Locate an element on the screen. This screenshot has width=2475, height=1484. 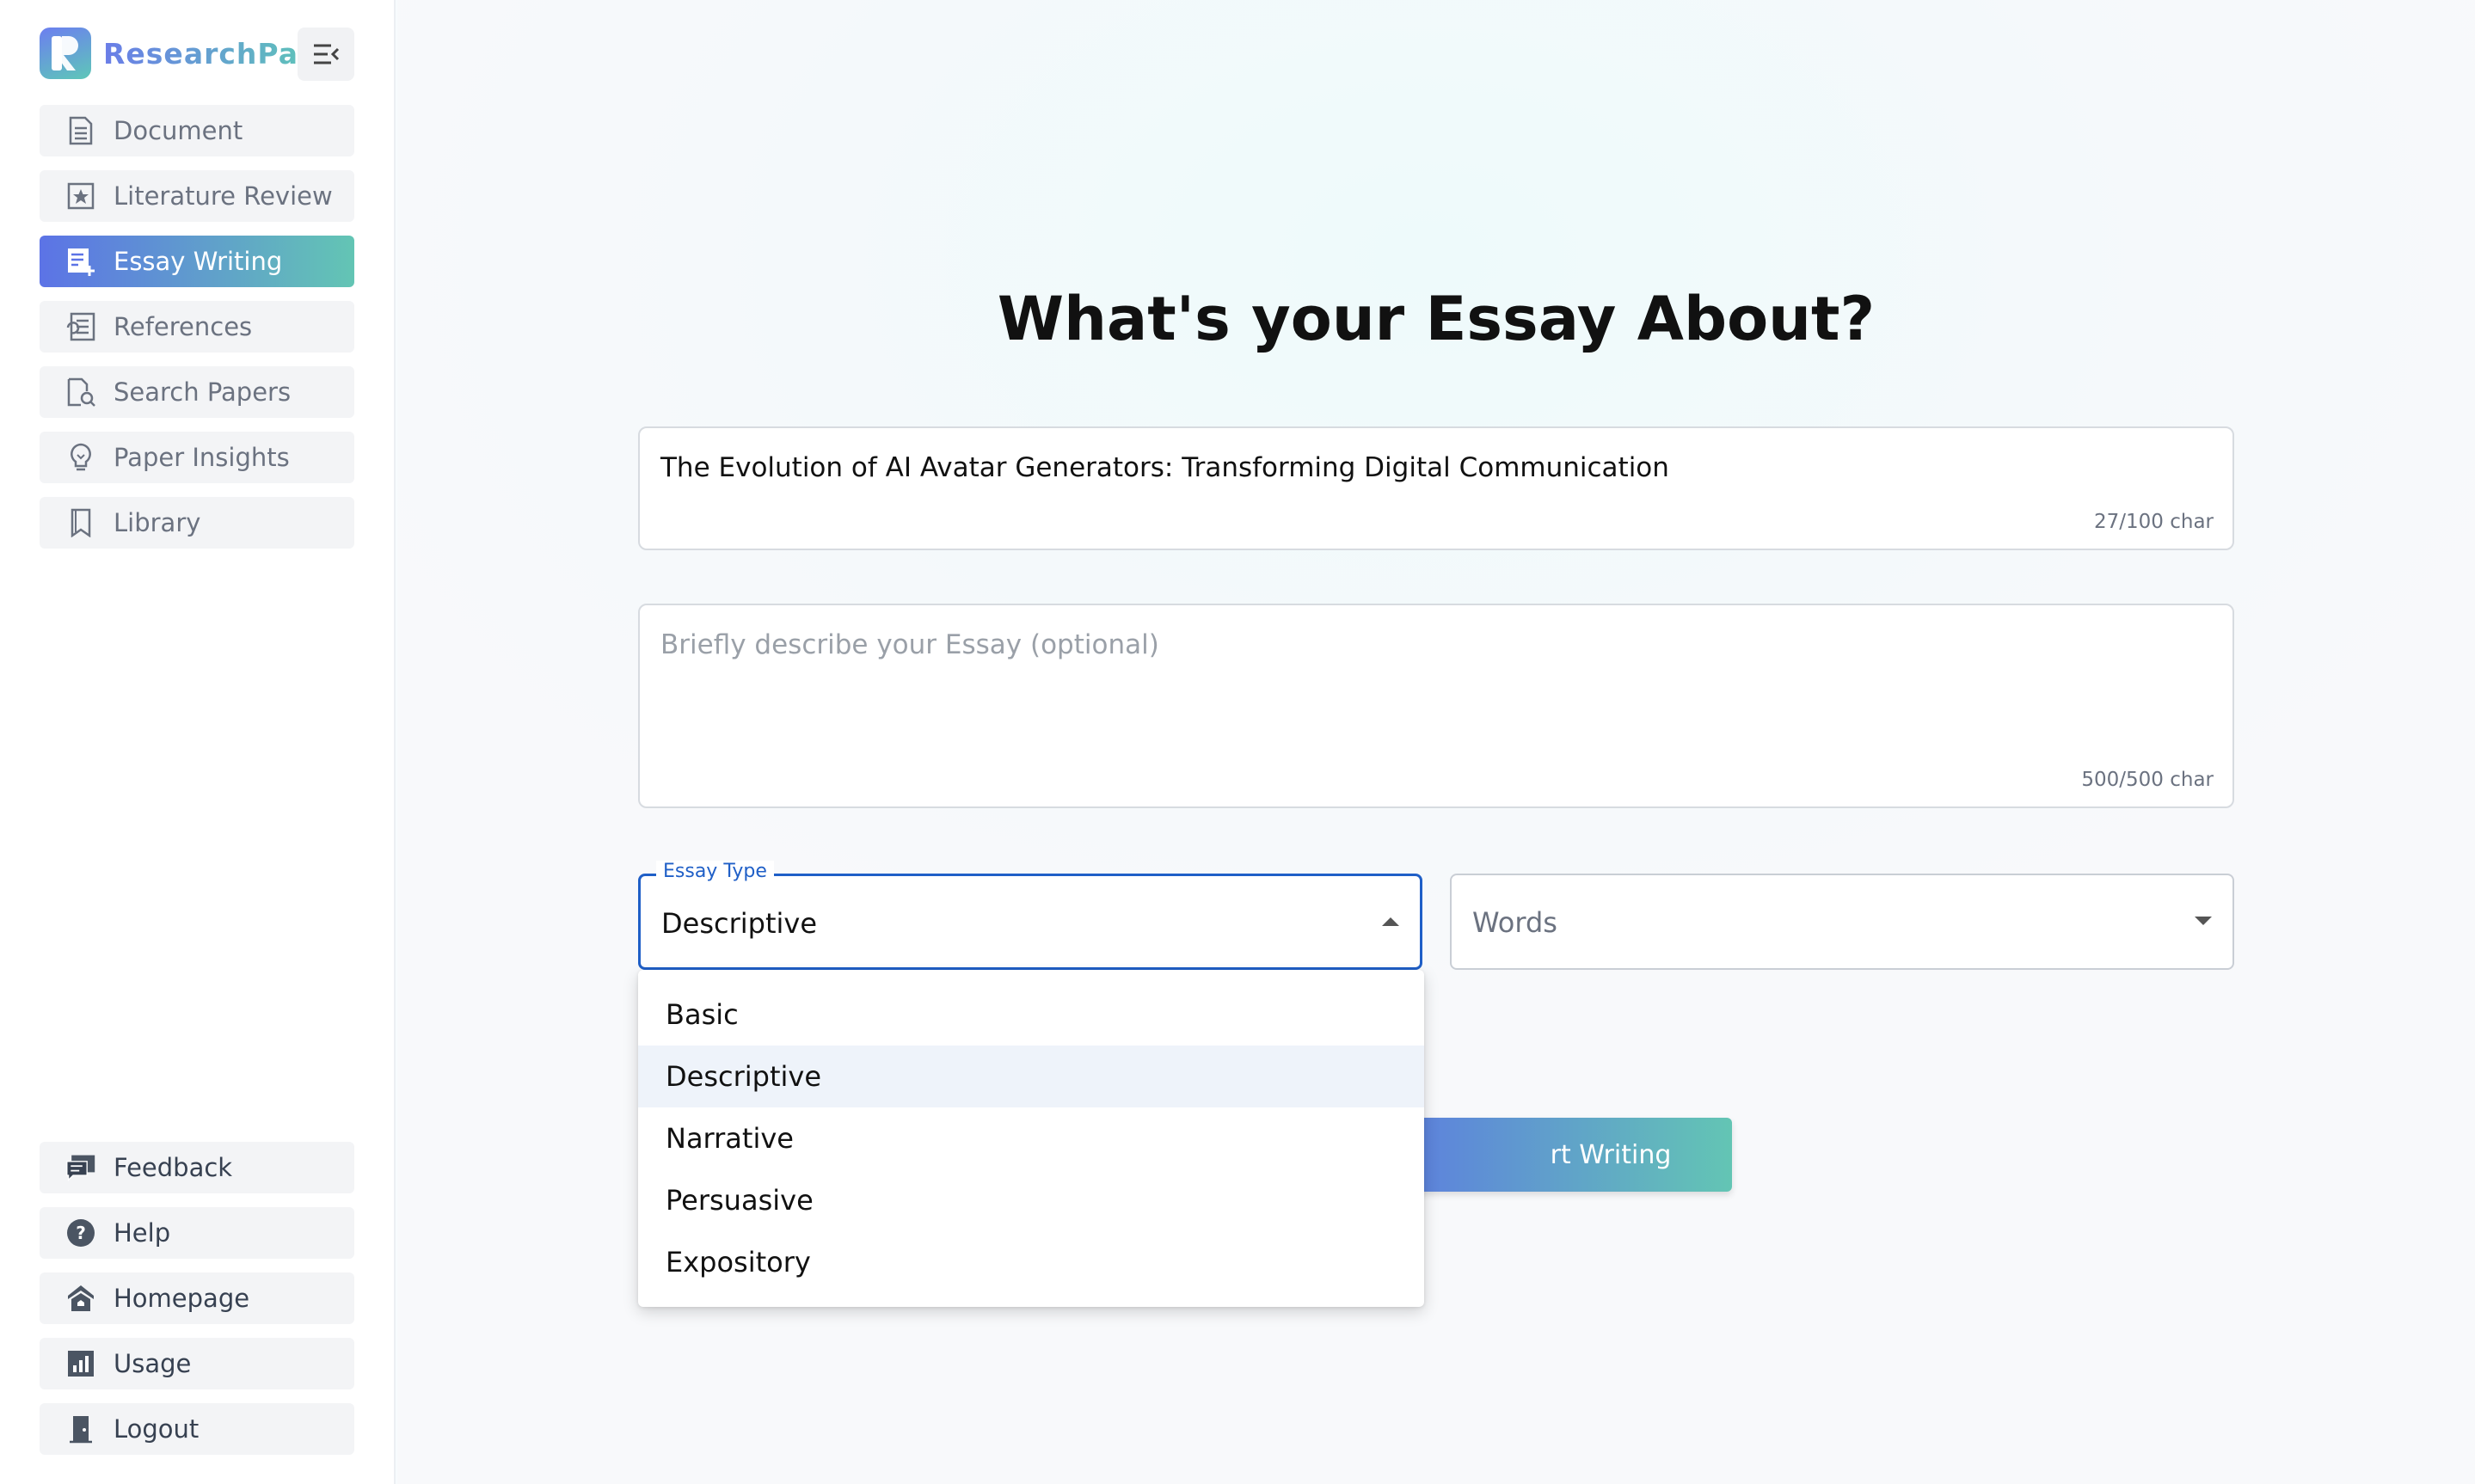
essay-type-value: Descriptive is located at coordinates (739, 923).